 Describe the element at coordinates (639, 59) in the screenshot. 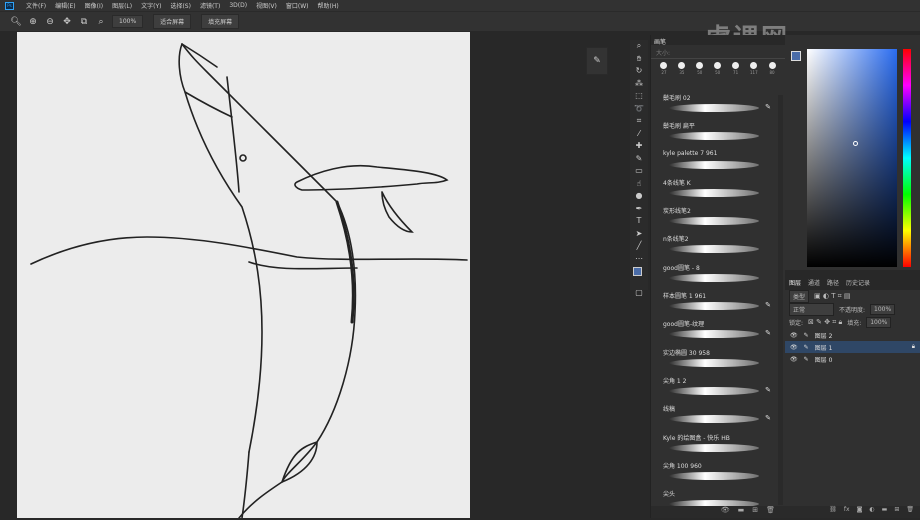

I see `hand-tool-icon: ✋︎` at that location.